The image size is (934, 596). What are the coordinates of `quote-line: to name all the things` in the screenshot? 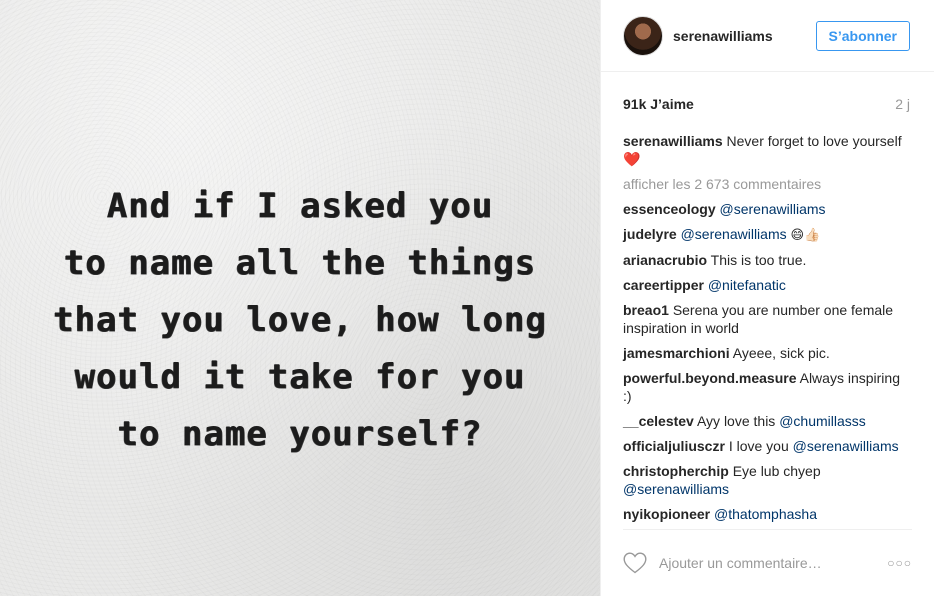 It's located at (300, 263).